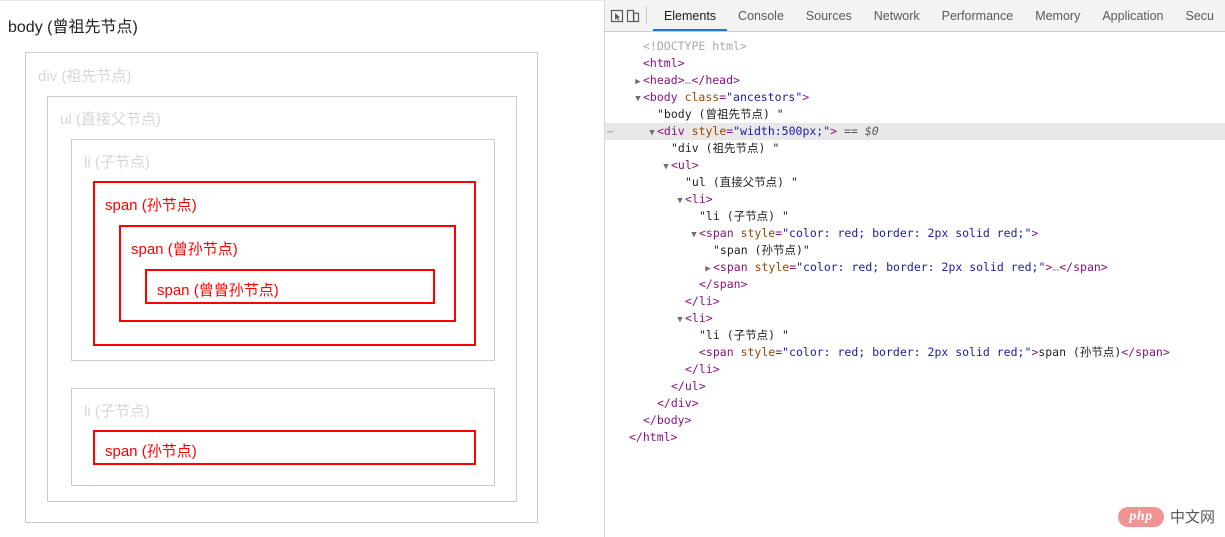 Image resolution: width=1225 pixels, height=537 pixels. What do you see at coordinates (915, 63) in the screenshot?
I see `dom-tree-node: ·<html>` at bounding box center [915, 63].